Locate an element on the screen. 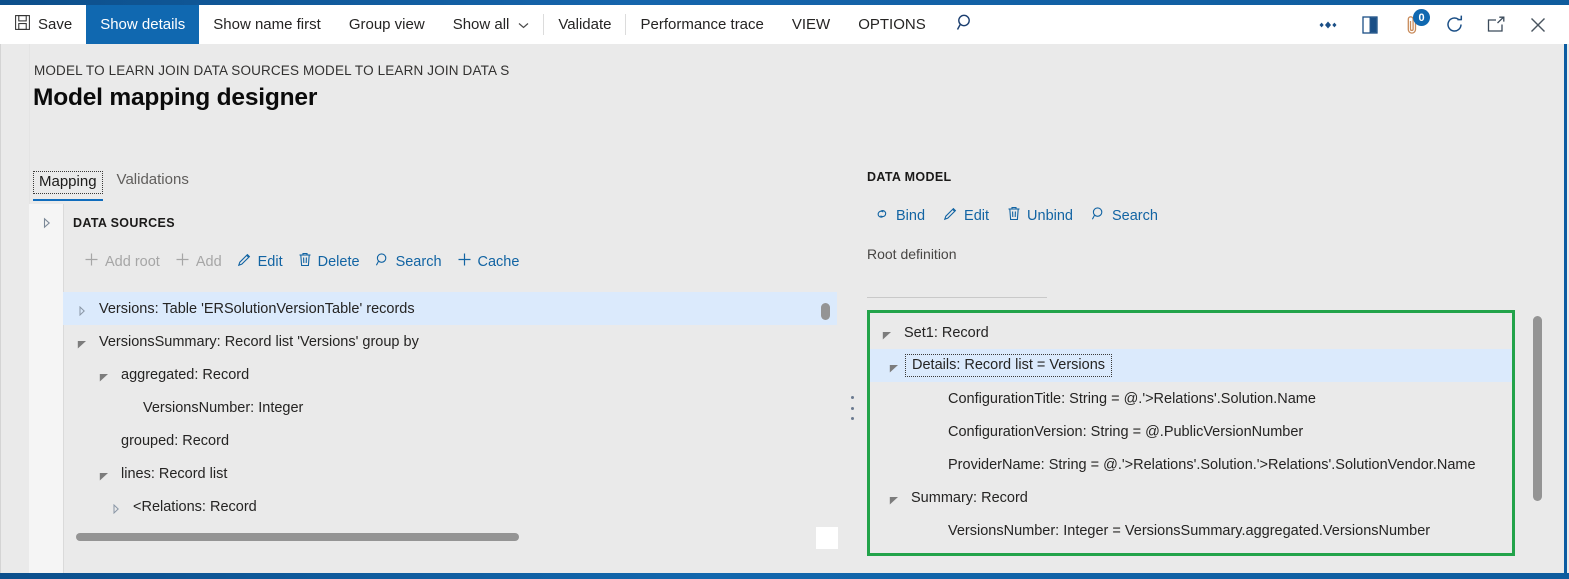 Image resolution: width=1569 pixels, height=579 pixels. search-data-source-button: Search is located at coordinates (411, 261).